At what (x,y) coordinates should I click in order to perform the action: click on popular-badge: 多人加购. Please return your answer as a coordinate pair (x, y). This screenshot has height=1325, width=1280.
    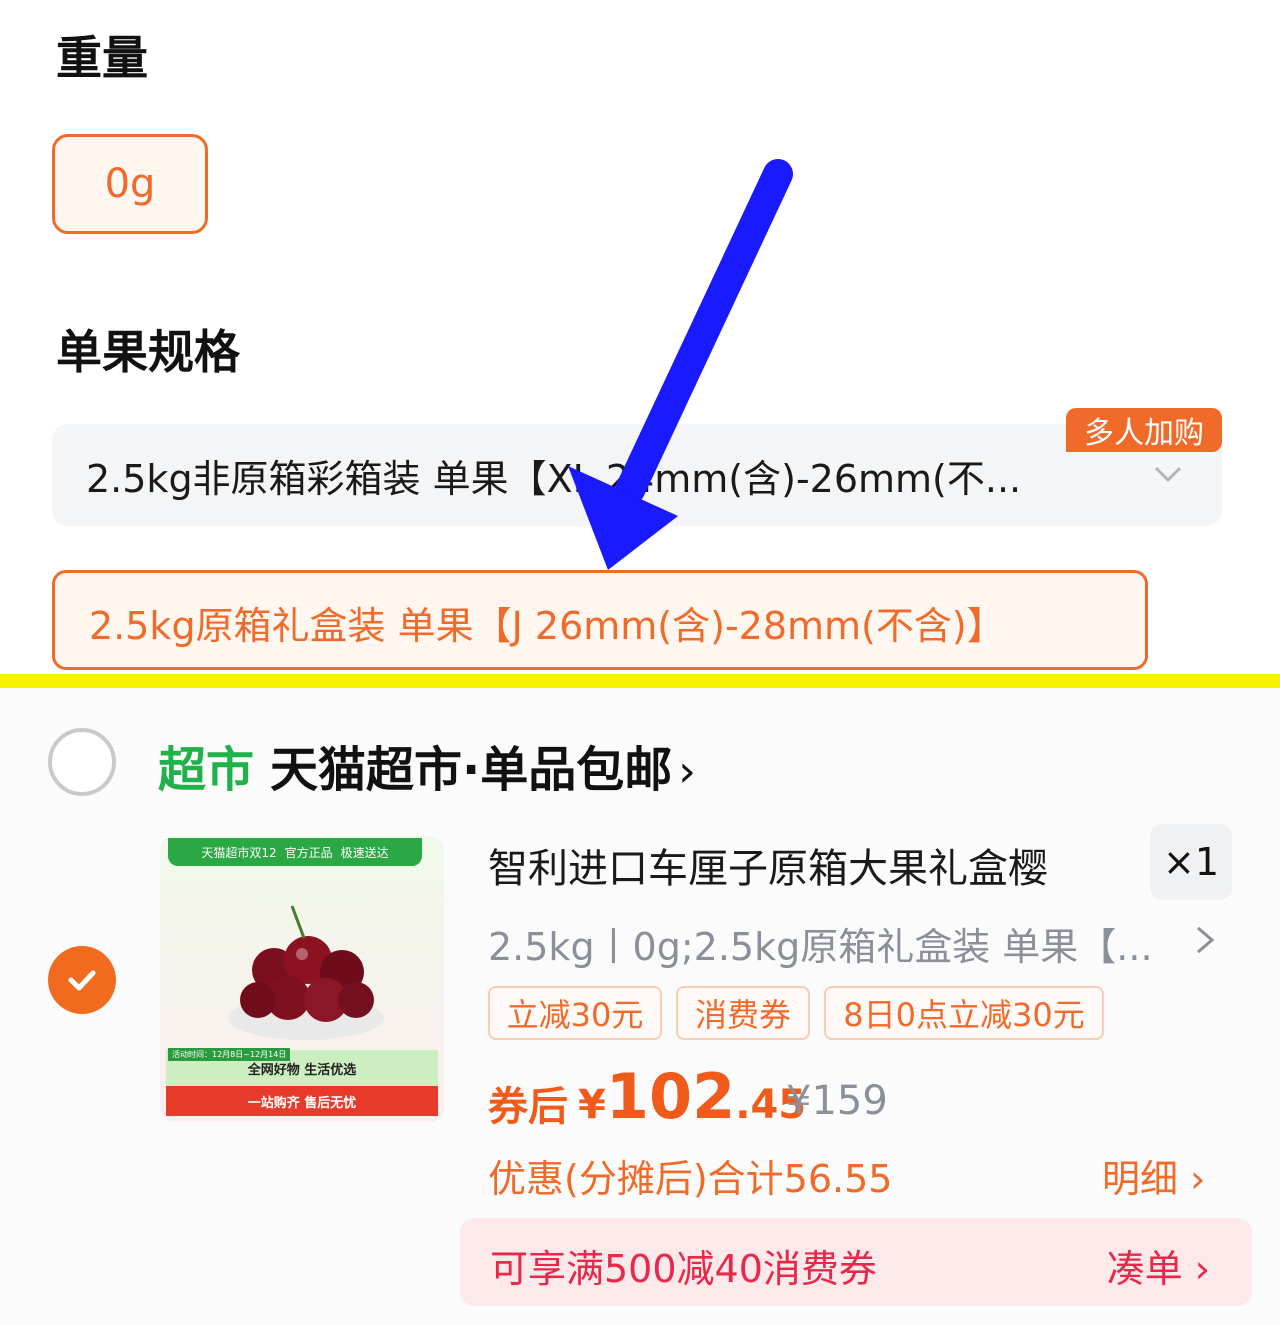
    Looking at the image, I should click on (1144, 430).